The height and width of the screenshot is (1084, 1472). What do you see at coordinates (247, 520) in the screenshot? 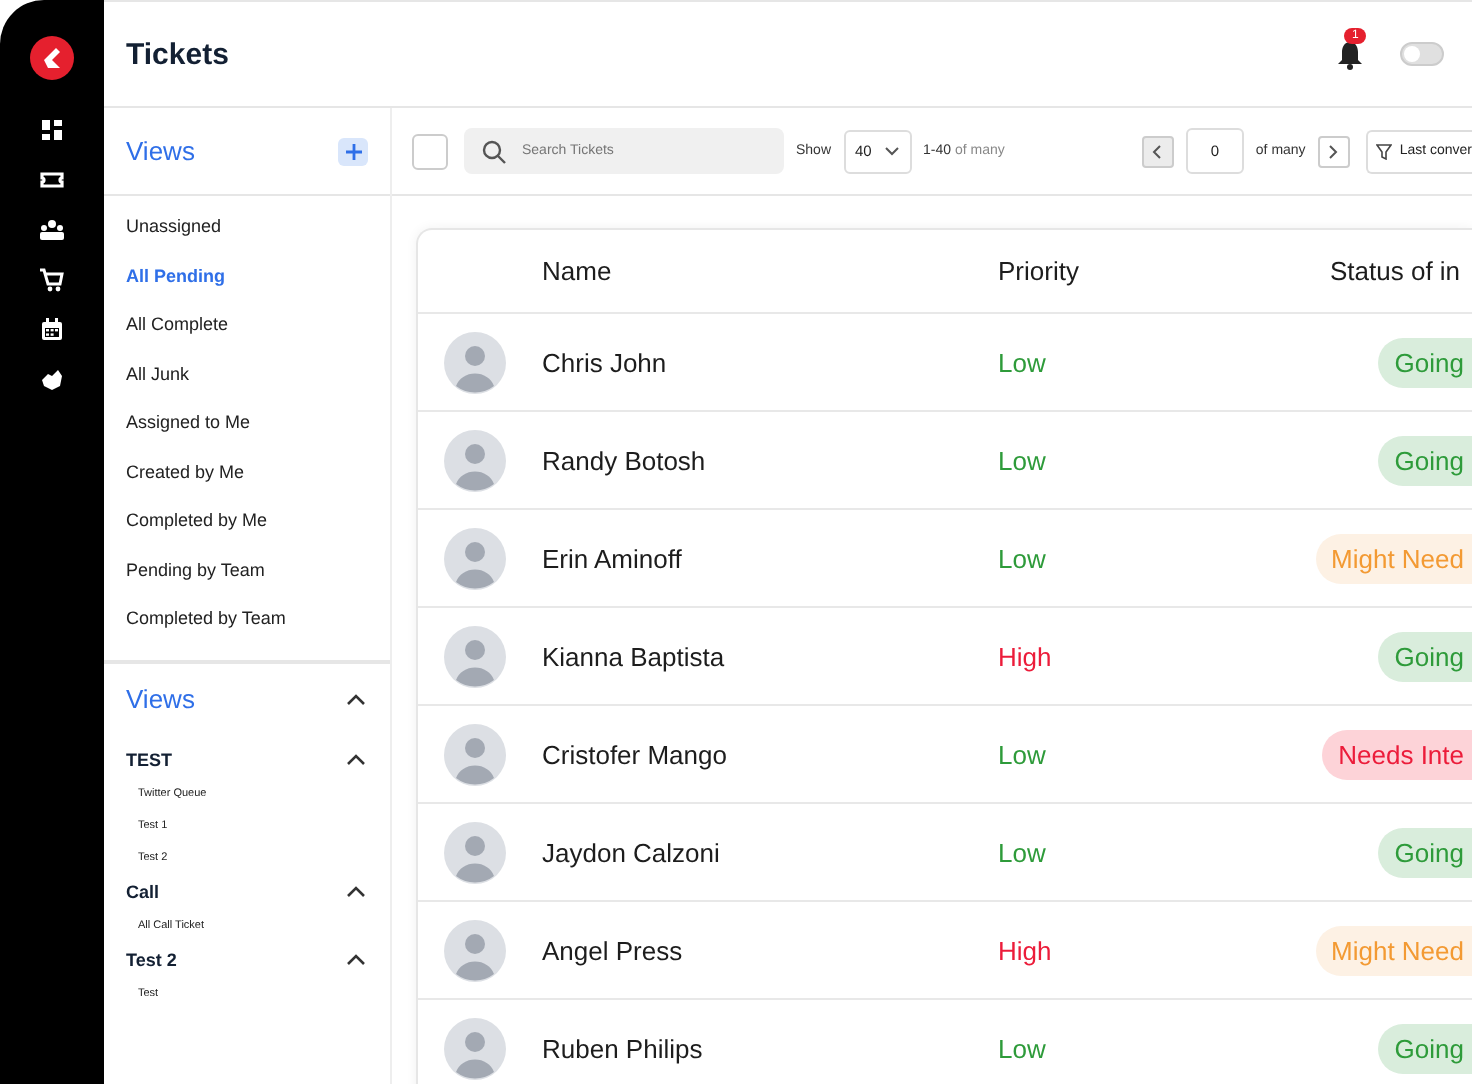
I see `sidebar-item: Completed by Me` at bounding box center [247, 520].